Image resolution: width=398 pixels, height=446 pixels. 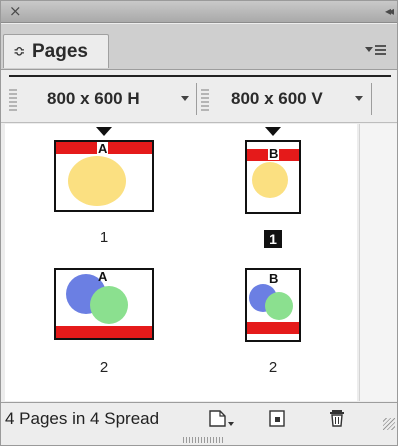 I want to click on panel-drag-handle, so click(x=203, y=440).